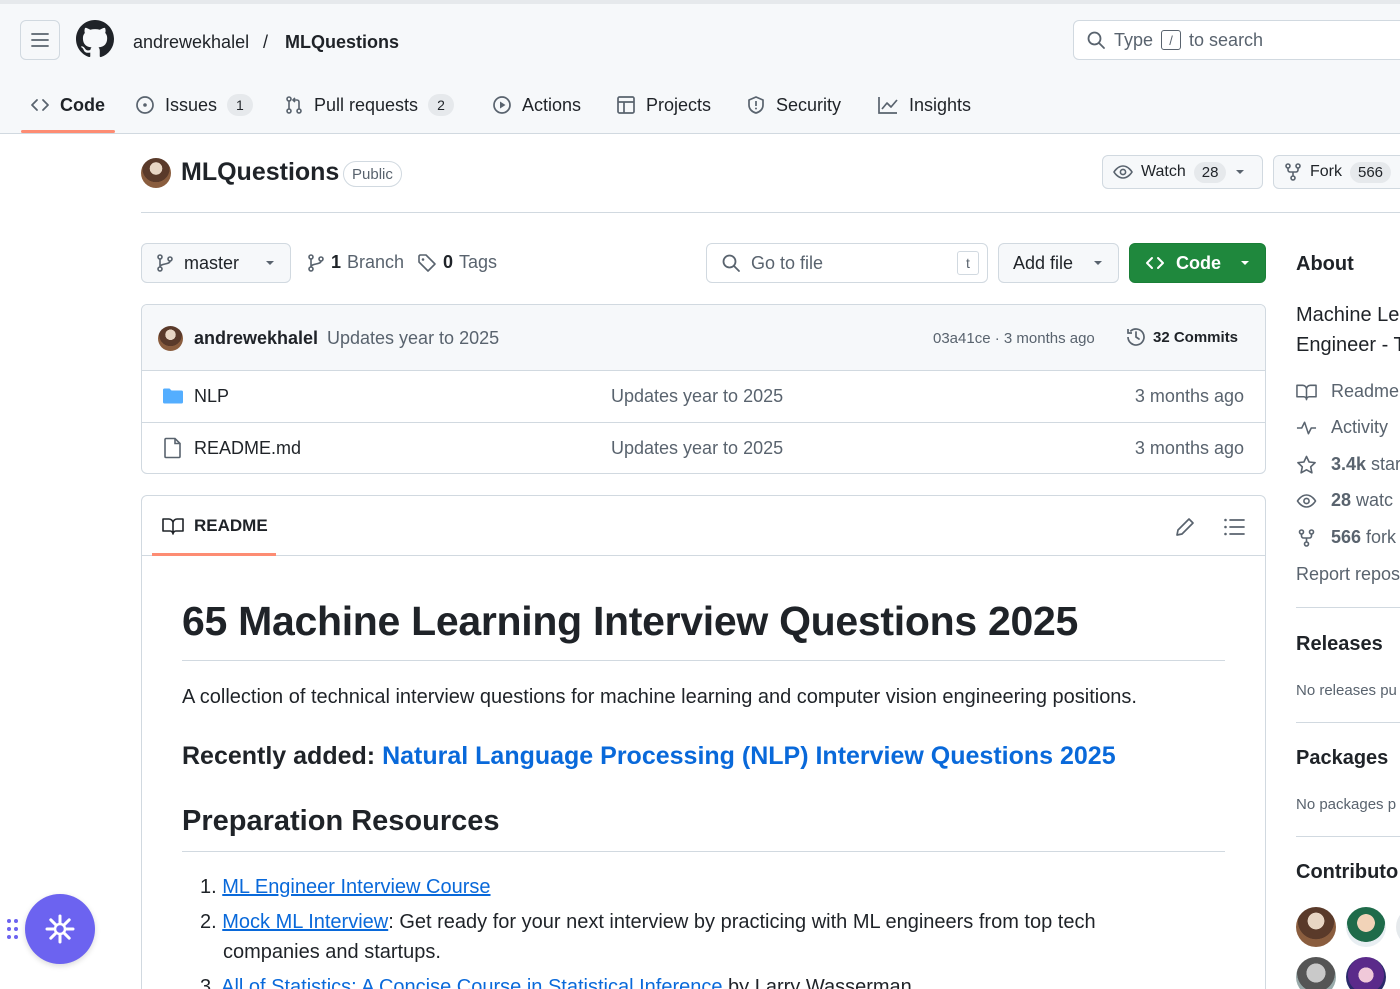 This screenshot has height=989, width=1400. I want to click on watchers-link: 28 watc, so click(1344, 500).